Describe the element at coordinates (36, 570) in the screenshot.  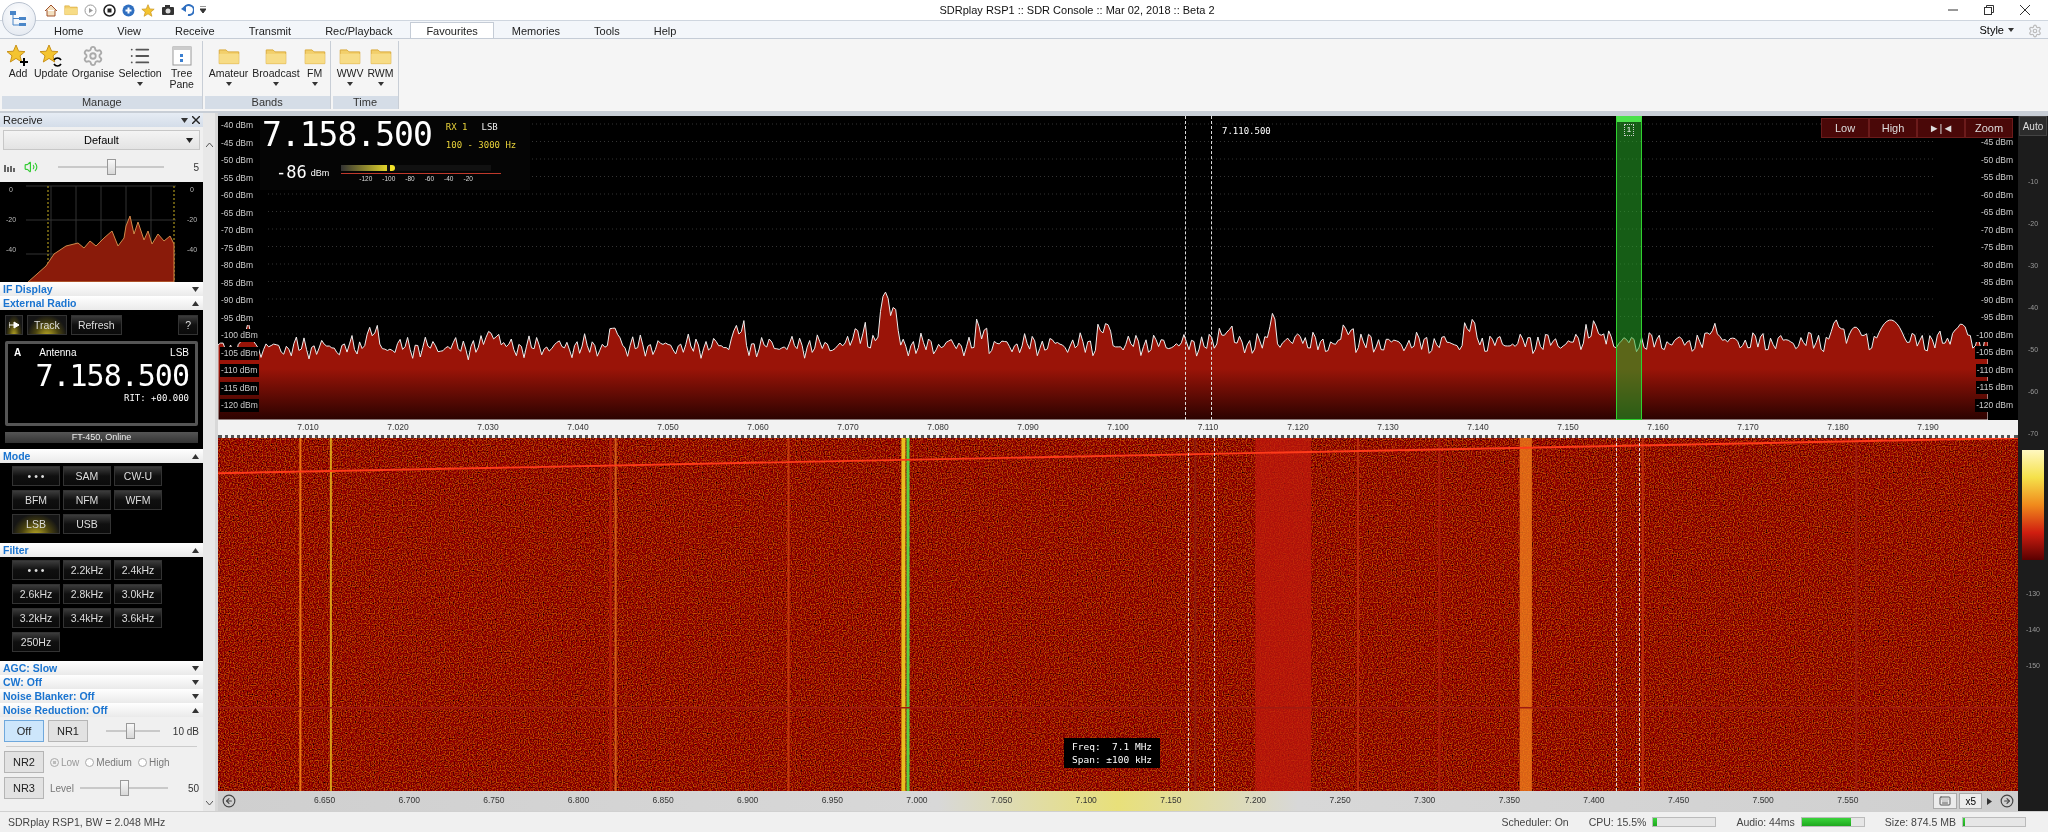
I see `filter-button: • • •` at that location.